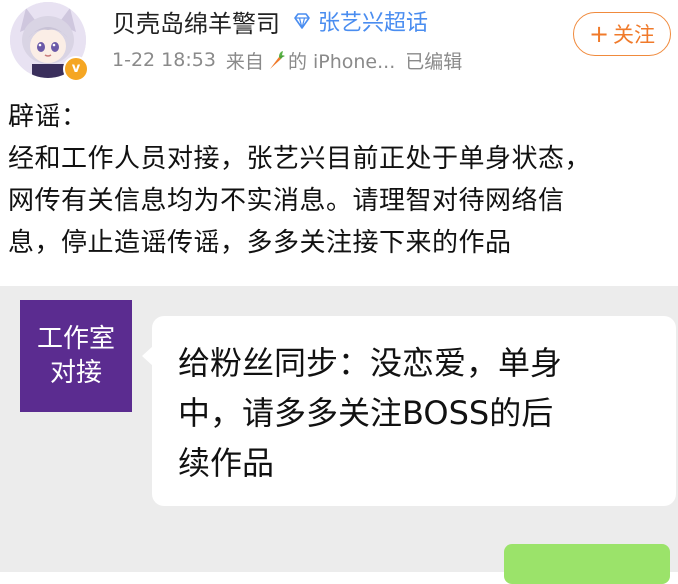 The height and width of the screenshot is (584, 678). What do you see at coordinates (434, 61) in the screenshot?
I see `edited-label: 已编辑` at bounding box center [434, 61].